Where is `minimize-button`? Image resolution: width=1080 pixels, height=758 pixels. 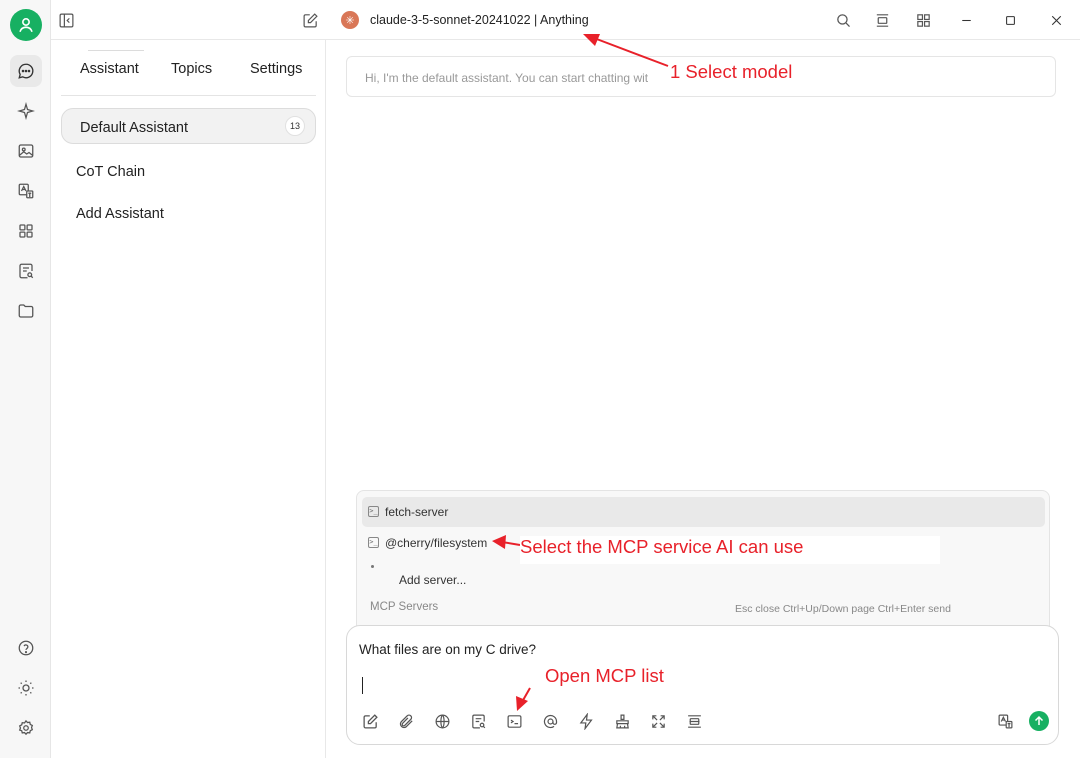
minimize-button is located at coordinates (966, 20).